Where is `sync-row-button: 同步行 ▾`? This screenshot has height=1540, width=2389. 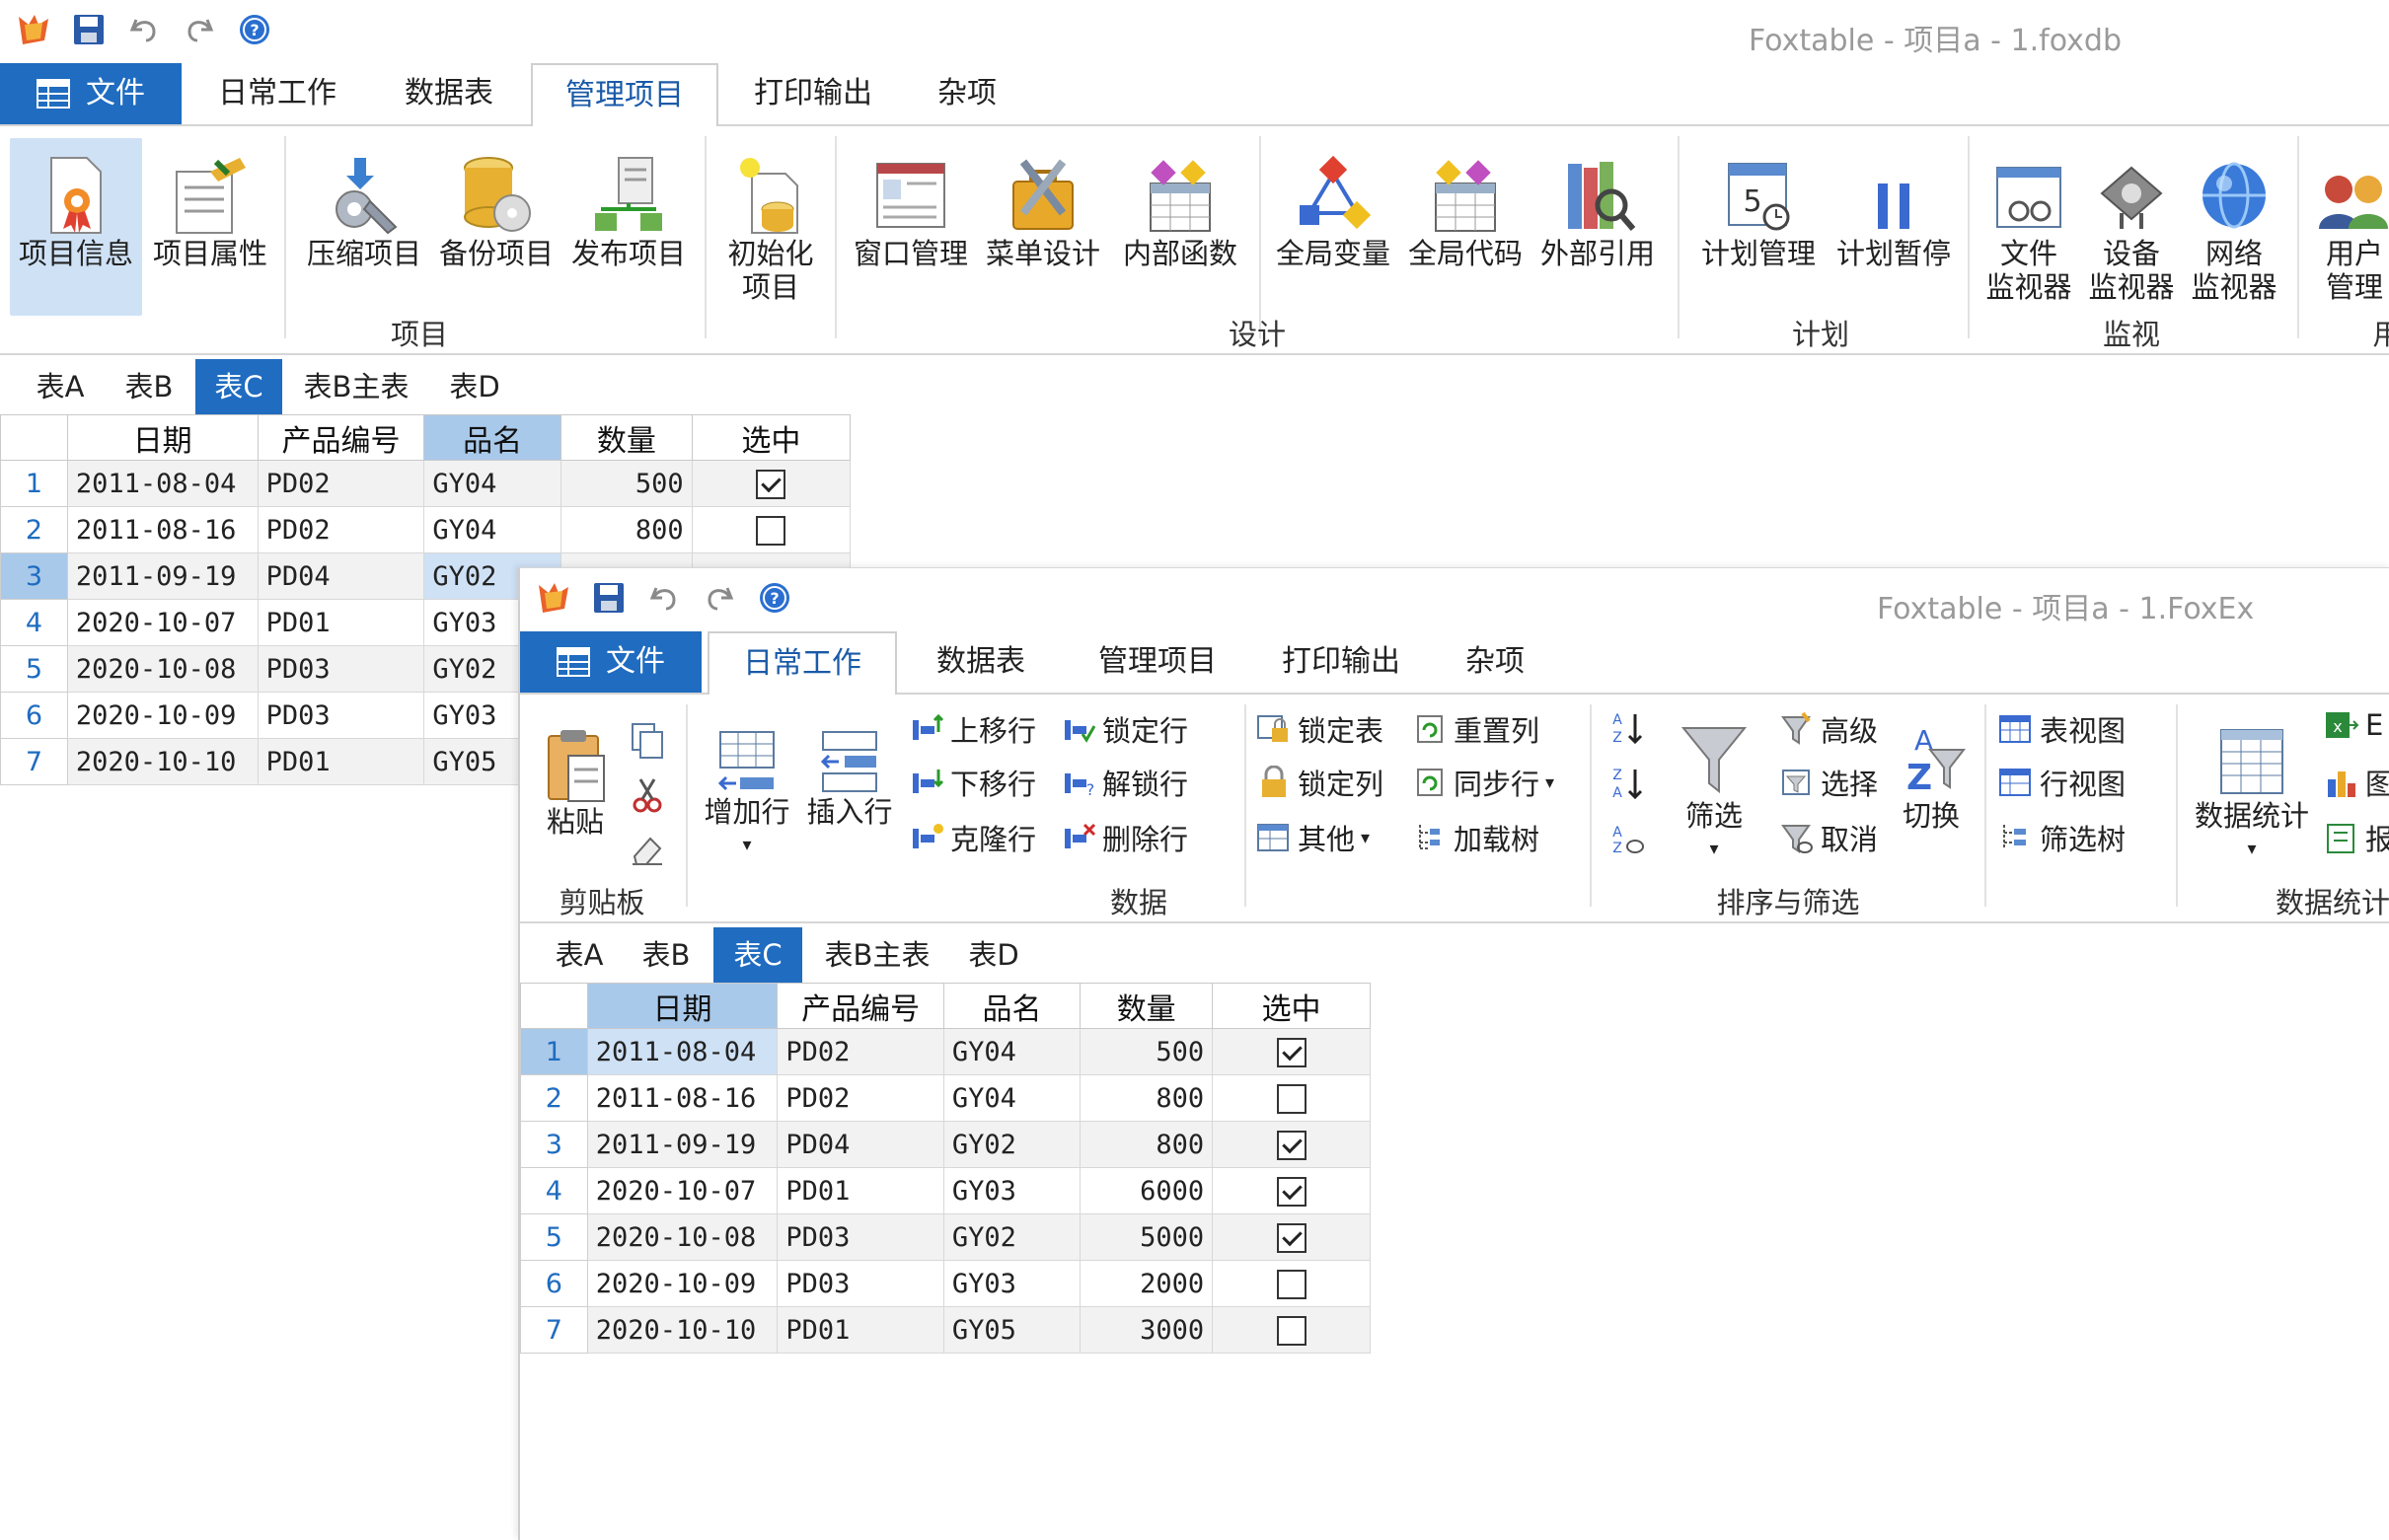 sync-row-button: 同步行 ▾ is located at coordinates (1484, 782).